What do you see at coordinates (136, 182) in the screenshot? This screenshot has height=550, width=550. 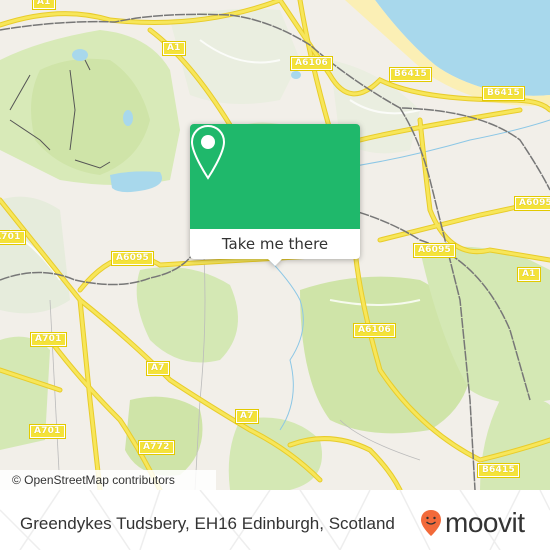 I see `duddingston-loch` at bounding box center [136, 182].